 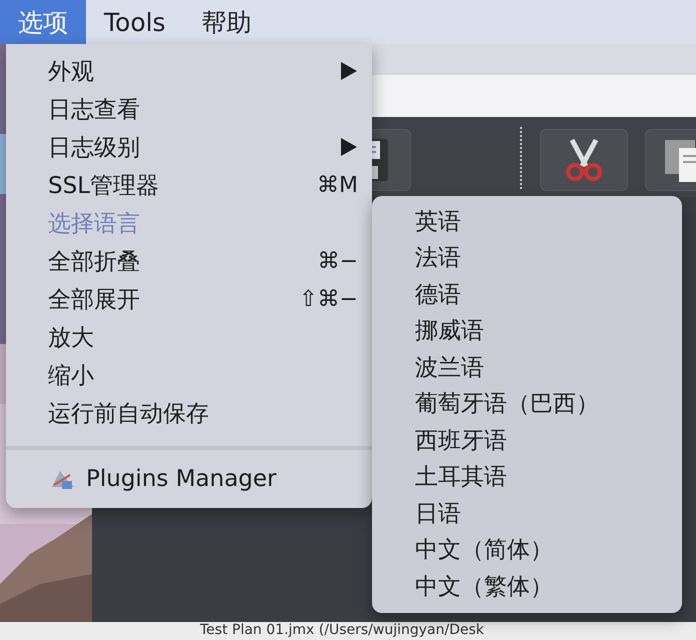 What do you see at coordinates (135, 22) in the screenshot?
I see `menu-bar-item: Tools` at bounding box center [135, 22].